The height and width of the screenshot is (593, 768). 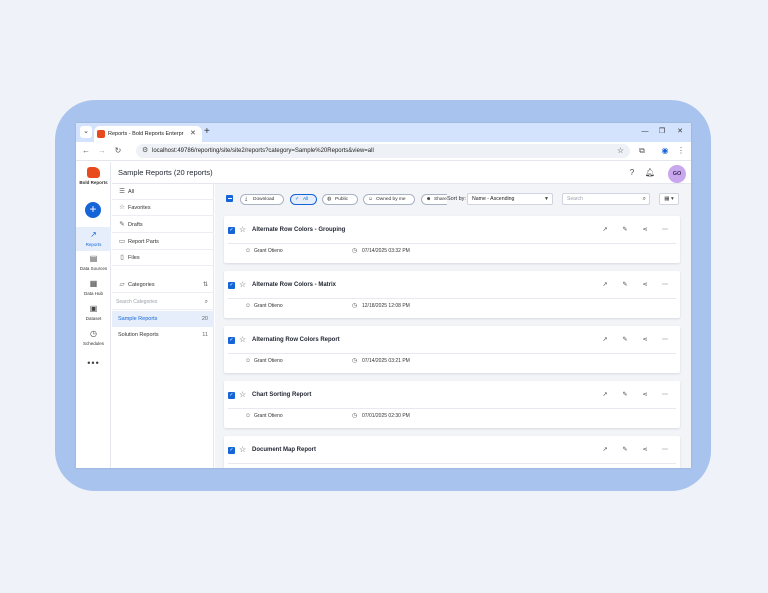 I want to click on nav-item-reports: ↗ Reports, so click(x=93, y=239).